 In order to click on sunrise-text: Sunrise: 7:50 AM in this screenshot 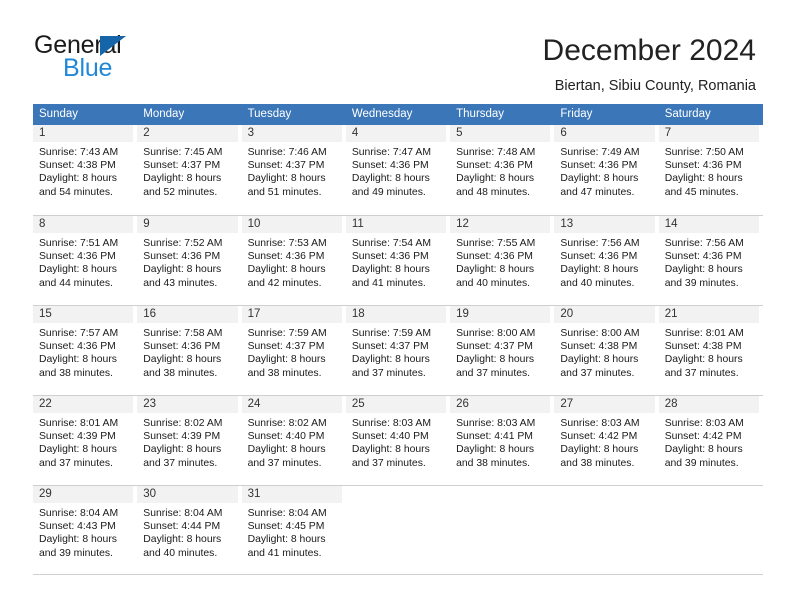, I will do `click(704, 152)`.